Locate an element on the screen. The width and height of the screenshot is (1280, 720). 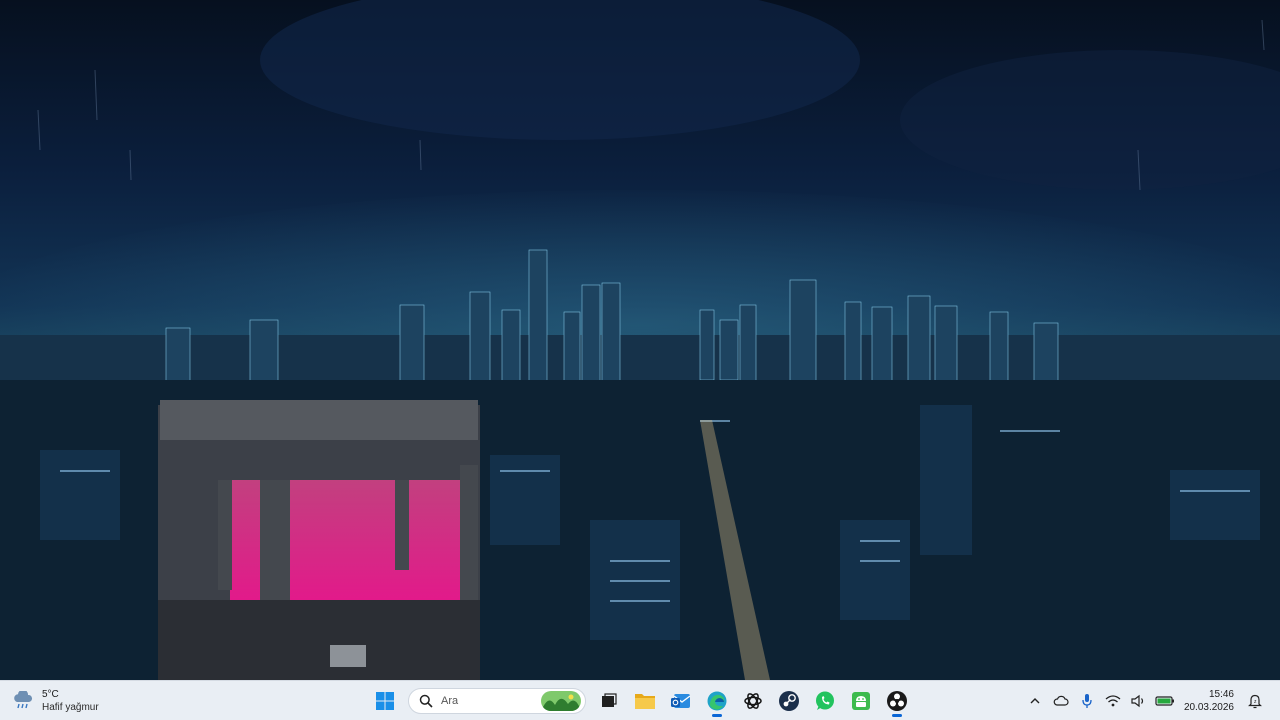
steam-icon is located at coordinates (789, 701).